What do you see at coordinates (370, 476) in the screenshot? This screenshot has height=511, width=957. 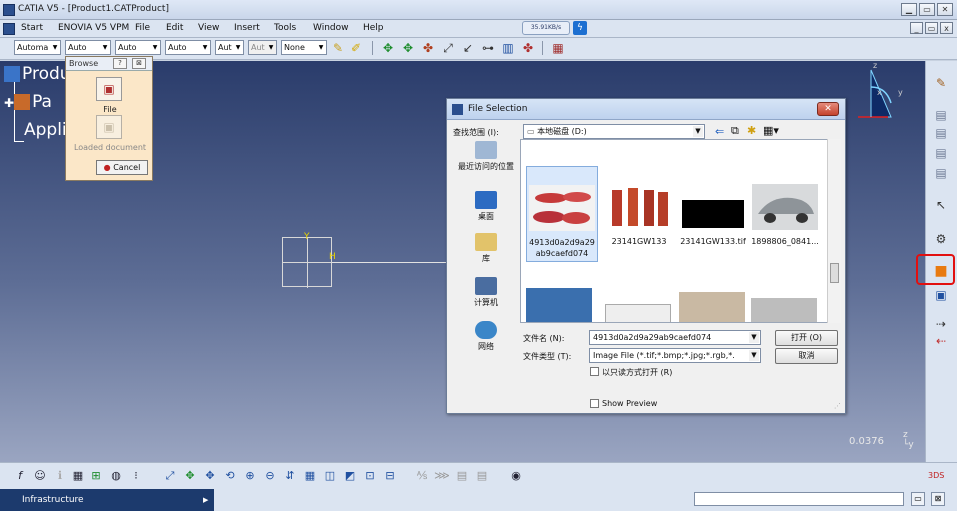 I see `hide-show-icon: ⊡` at bounding box center [370, 476].